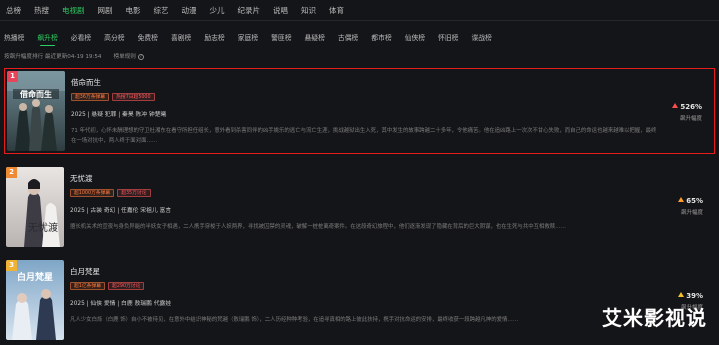  I want to click on svg-text: 白月梵星, so click(35, 277).